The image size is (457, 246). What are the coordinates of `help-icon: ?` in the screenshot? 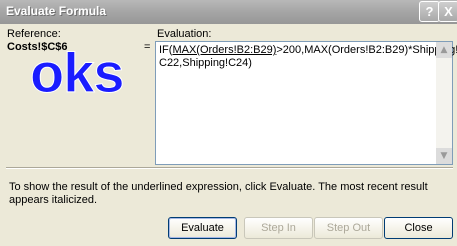 It's located at (429, 11).